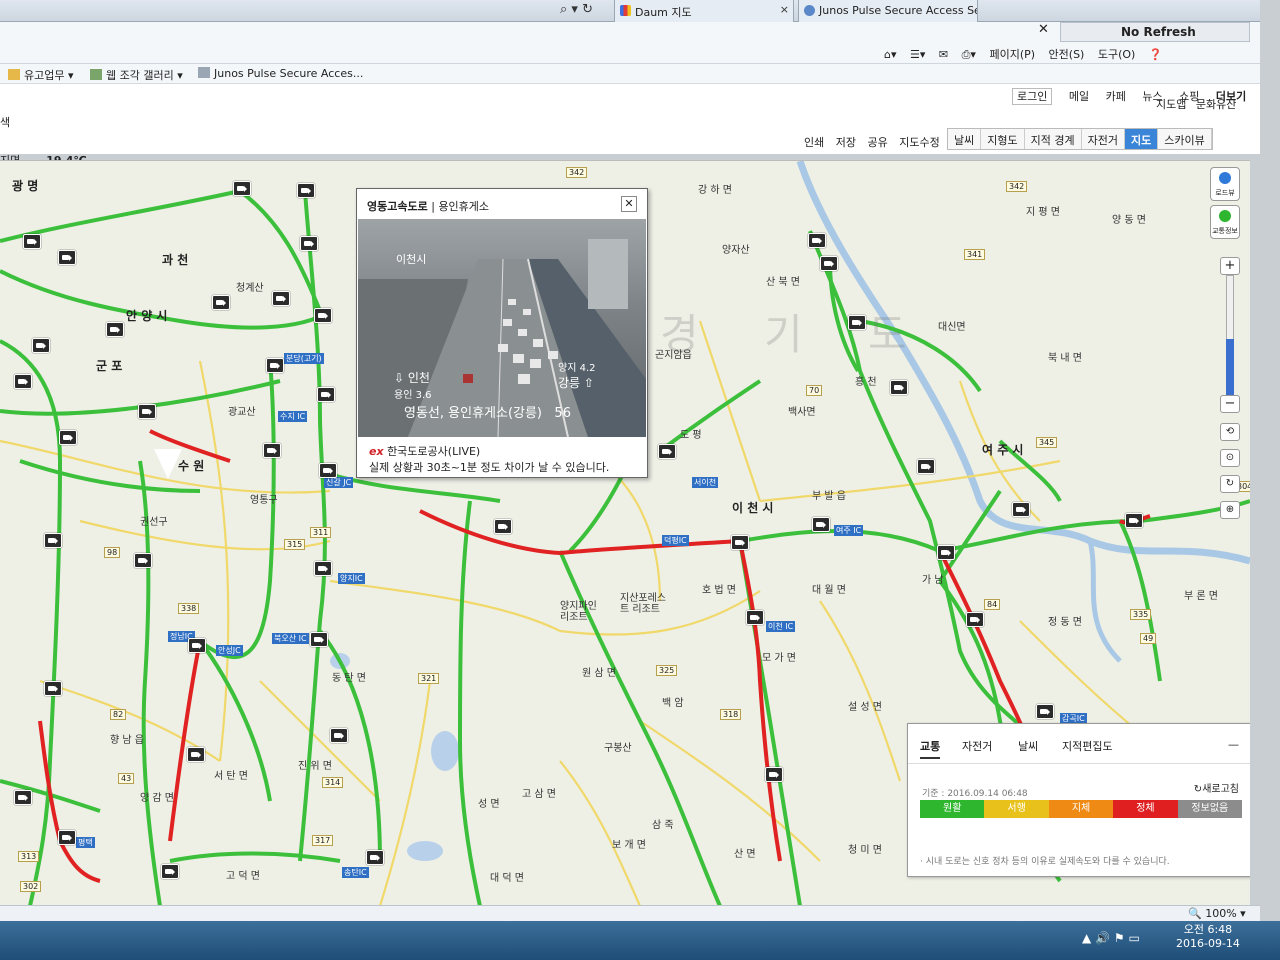 This screenshot has height=960, width=1280. Describe the element at coordinates (1216, 104) in the screenshot. I see `heritage-link: 문화유산` at that location.